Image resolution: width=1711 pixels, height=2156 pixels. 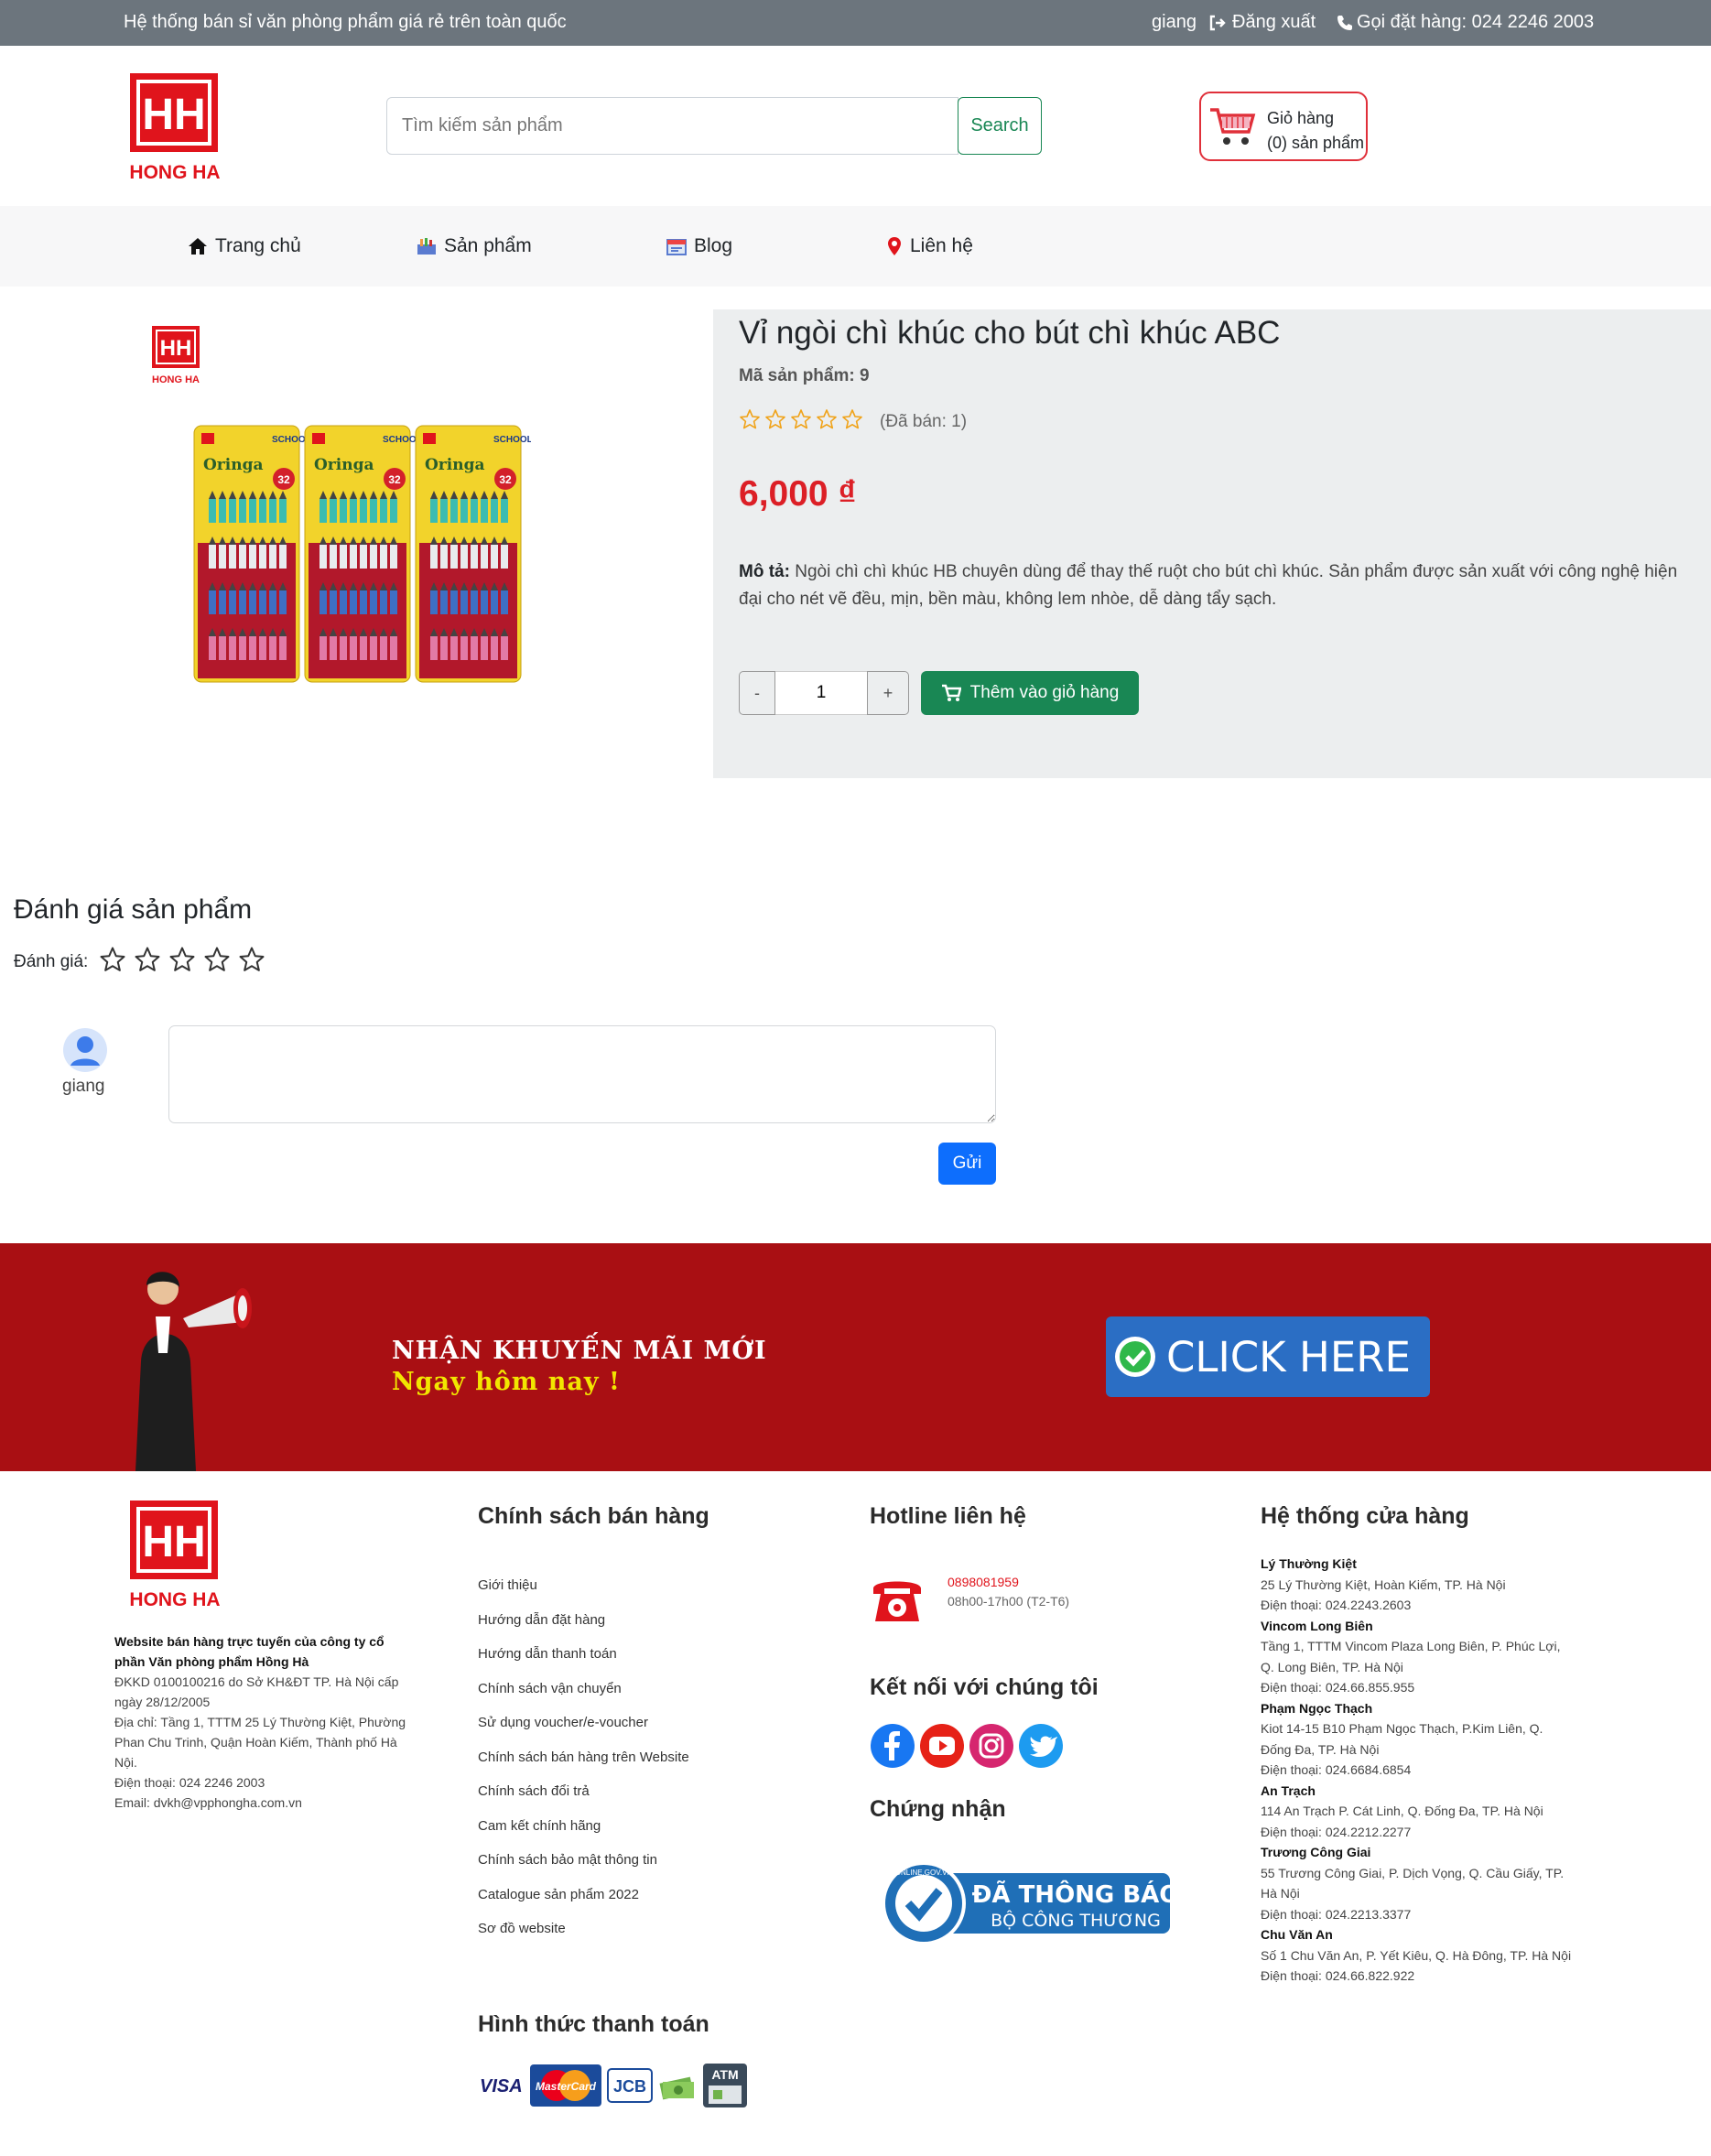 I want to click on svg-text: ĐÃ THÔNG BÁO, so click(x=1072, y=1894).